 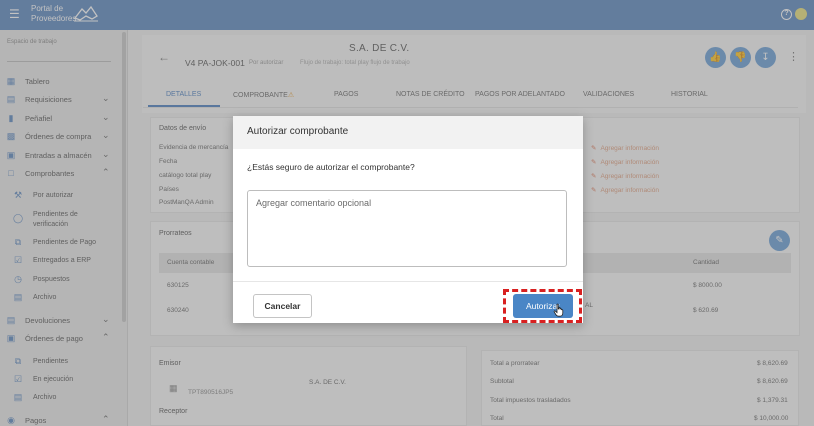 I want to click on dialog-title: Autorizar comprobante, so click(x=298, y=131).